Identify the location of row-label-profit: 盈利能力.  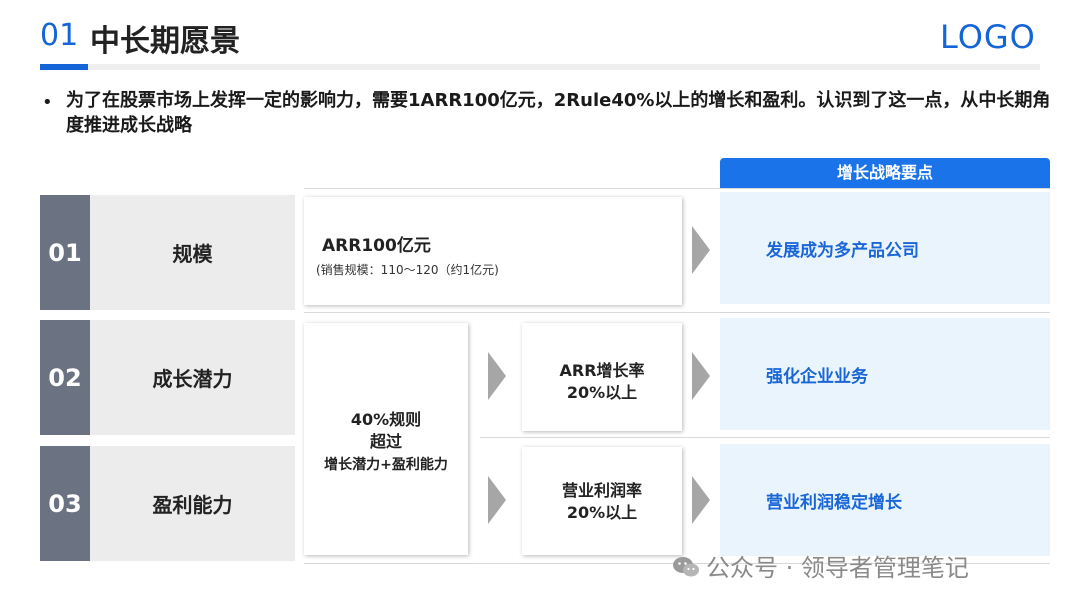
(192, 503).